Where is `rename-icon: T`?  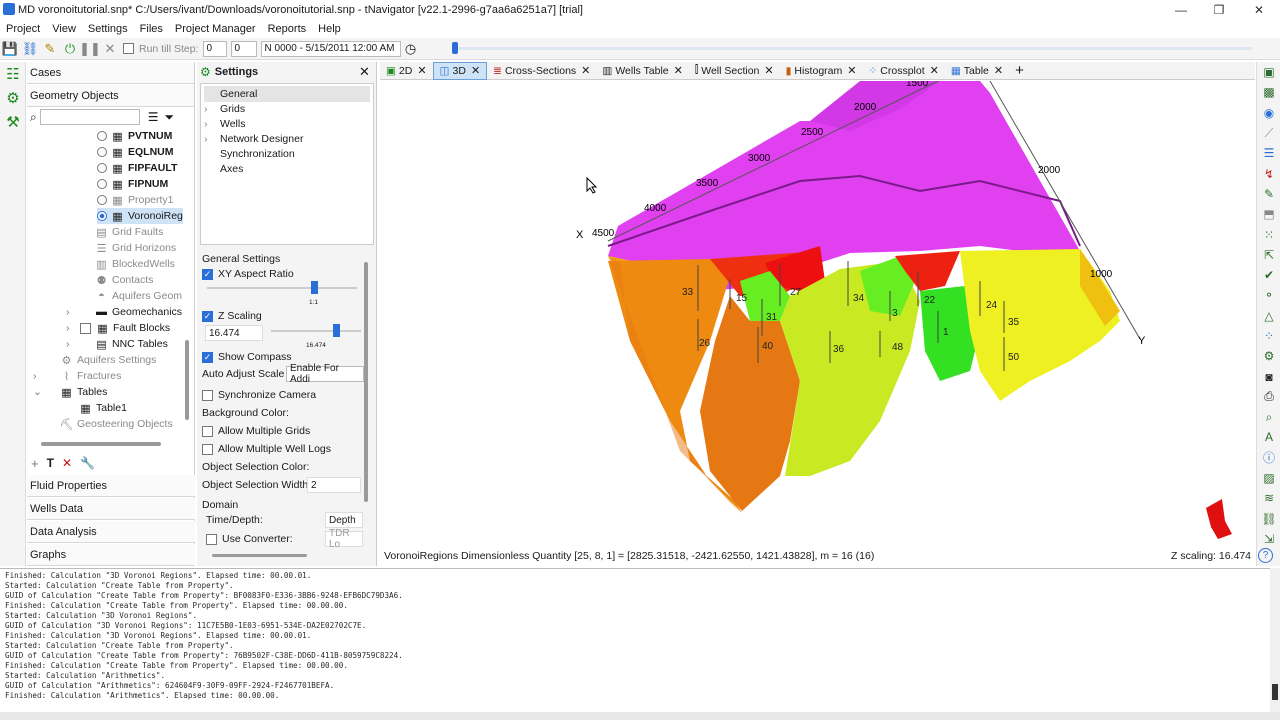
rename-icon: T is located at coordinates (50, 463).